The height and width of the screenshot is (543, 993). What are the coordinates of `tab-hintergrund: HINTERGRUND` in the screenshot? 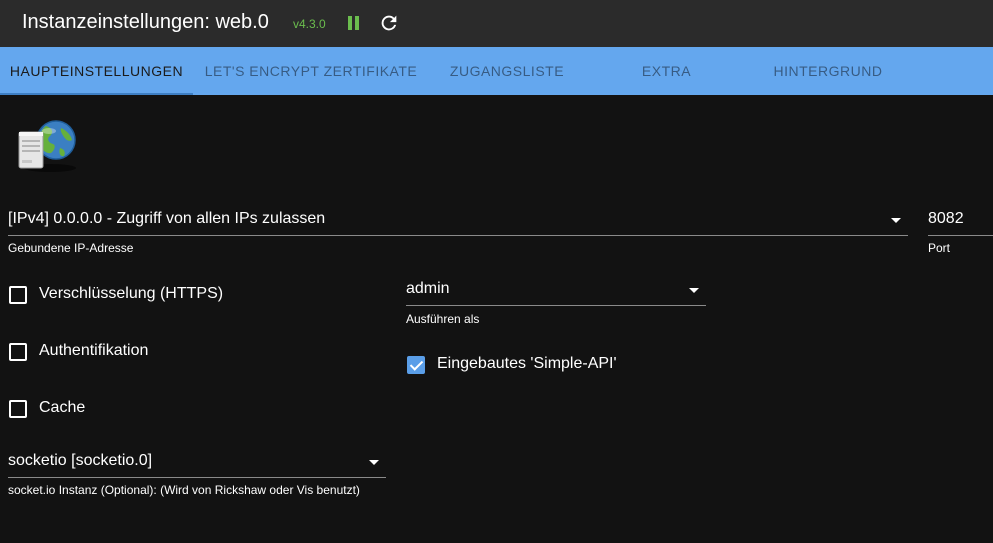 It's located at (828, 71).